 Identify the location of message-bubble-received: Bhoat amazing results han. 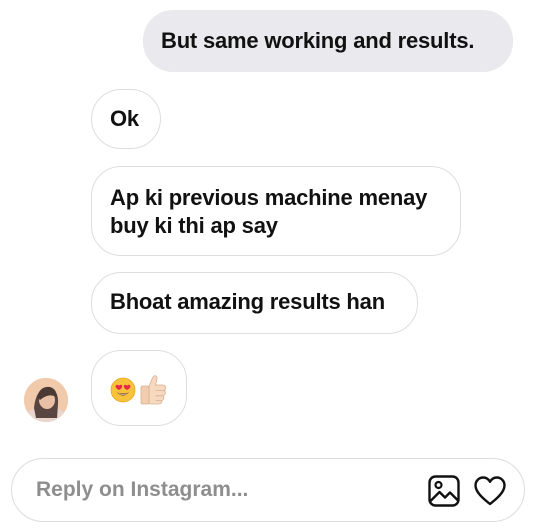
(254, 303).